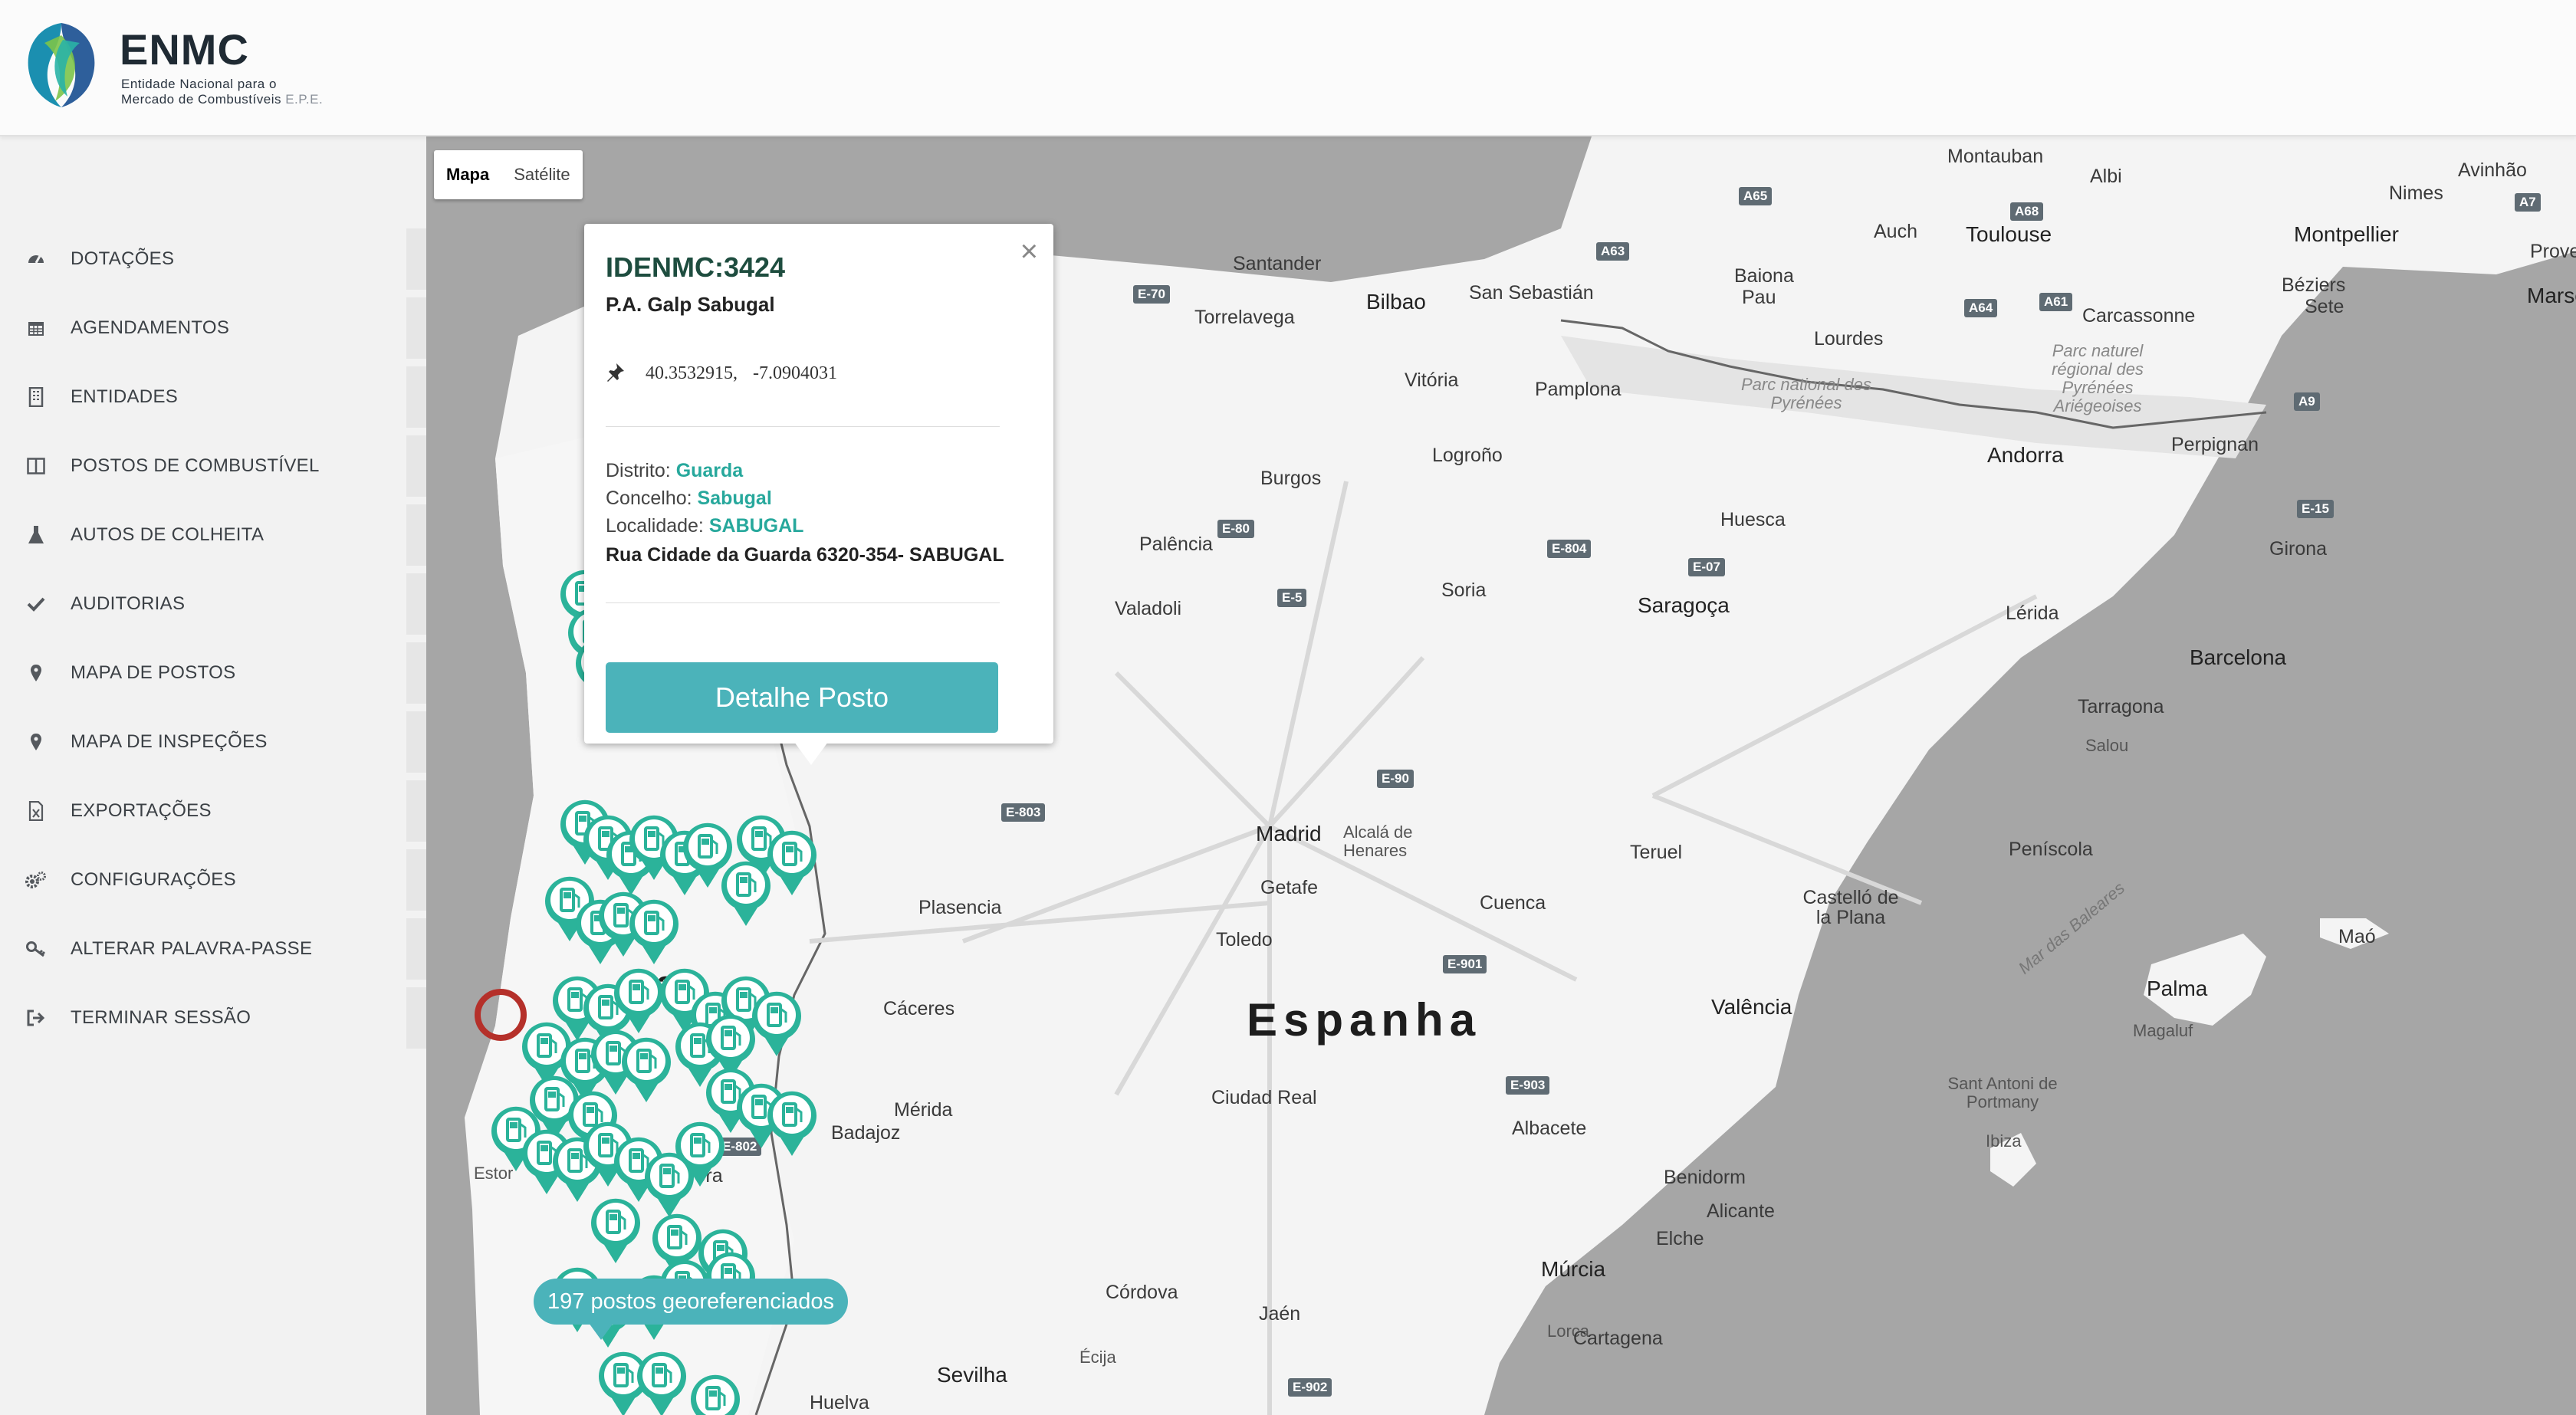  What do you see at coordinates (795, 373) in the screenshot?
I see `station-longitude: -7.0904031` at bounding box center [795, 373].